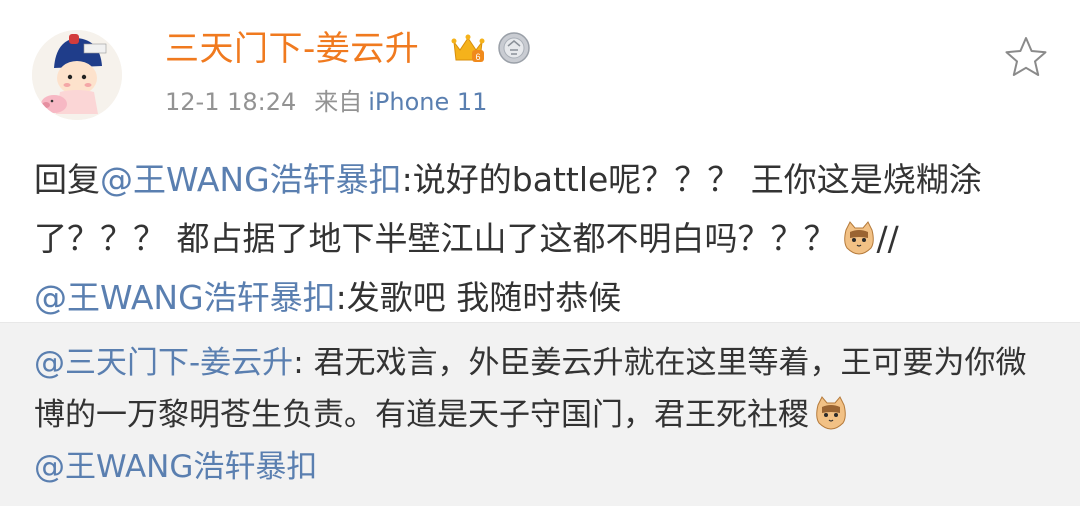  What do you see at coordinates (468, 48) in the screenshot?
I see `crown-badge-icon: 6` at bounding box center [468, 48].